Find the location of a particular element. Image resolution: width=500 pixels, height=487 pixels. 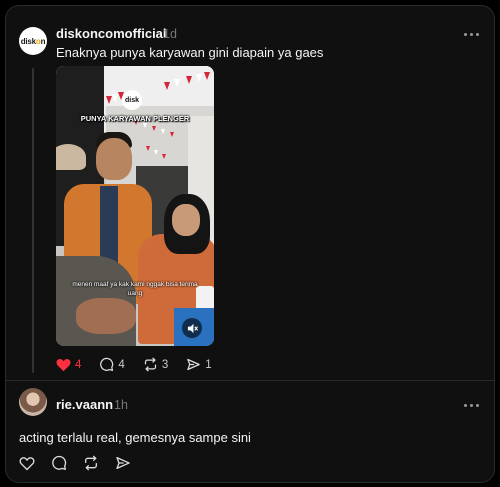

reply-text: acting terlalu real, gemesnya sampe sini is located at coordinates (135, 437).